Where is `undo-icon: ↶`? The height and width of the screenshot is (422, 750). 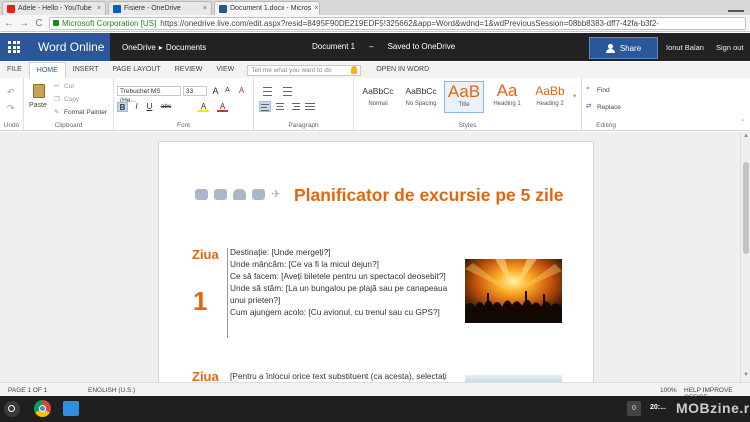
undo-icon: ↶ is located at coordinates (11, 92).